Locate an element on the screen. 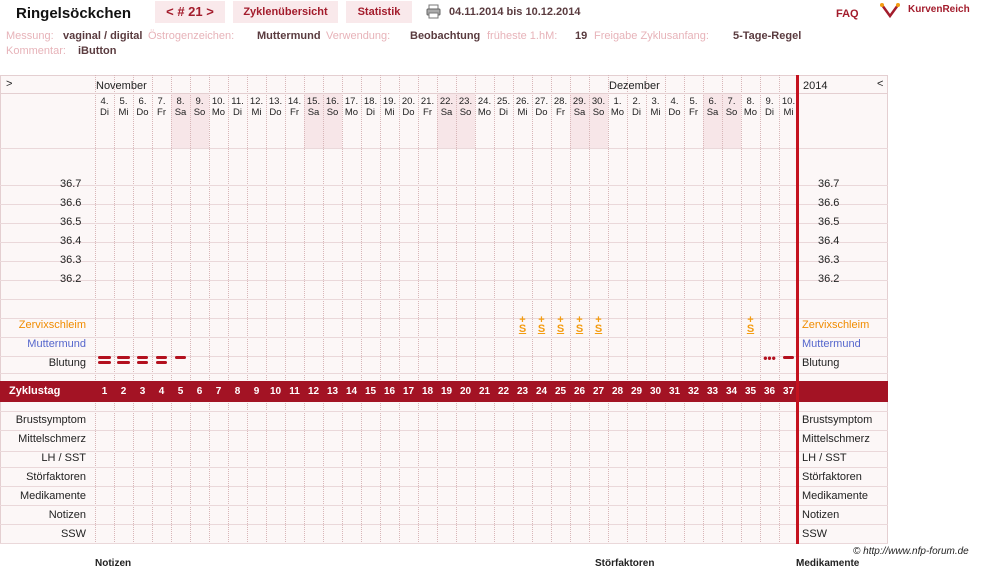 The image size is (981, 569). day-header: 27. Do is located at coordinates (541, 107).